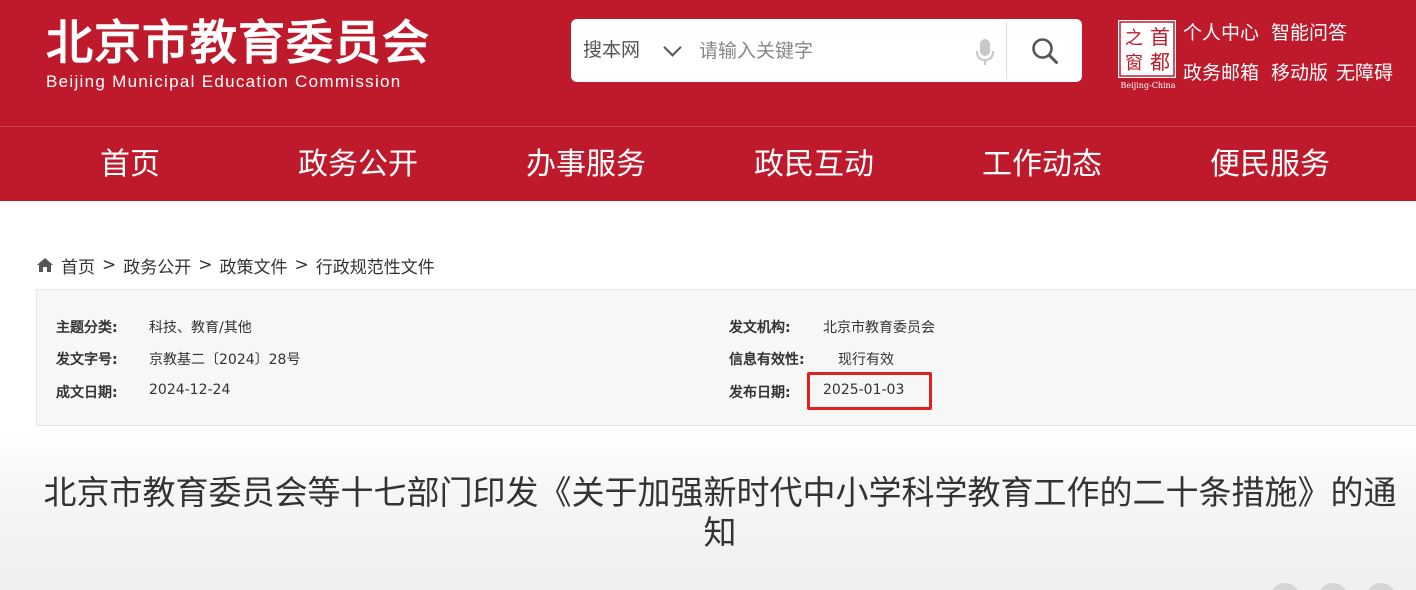 The image size is (1416, 590). Describe the element at coordinates (87, 360) in the screenshot. I see `doc-number-label: 发文字号:` at that location.